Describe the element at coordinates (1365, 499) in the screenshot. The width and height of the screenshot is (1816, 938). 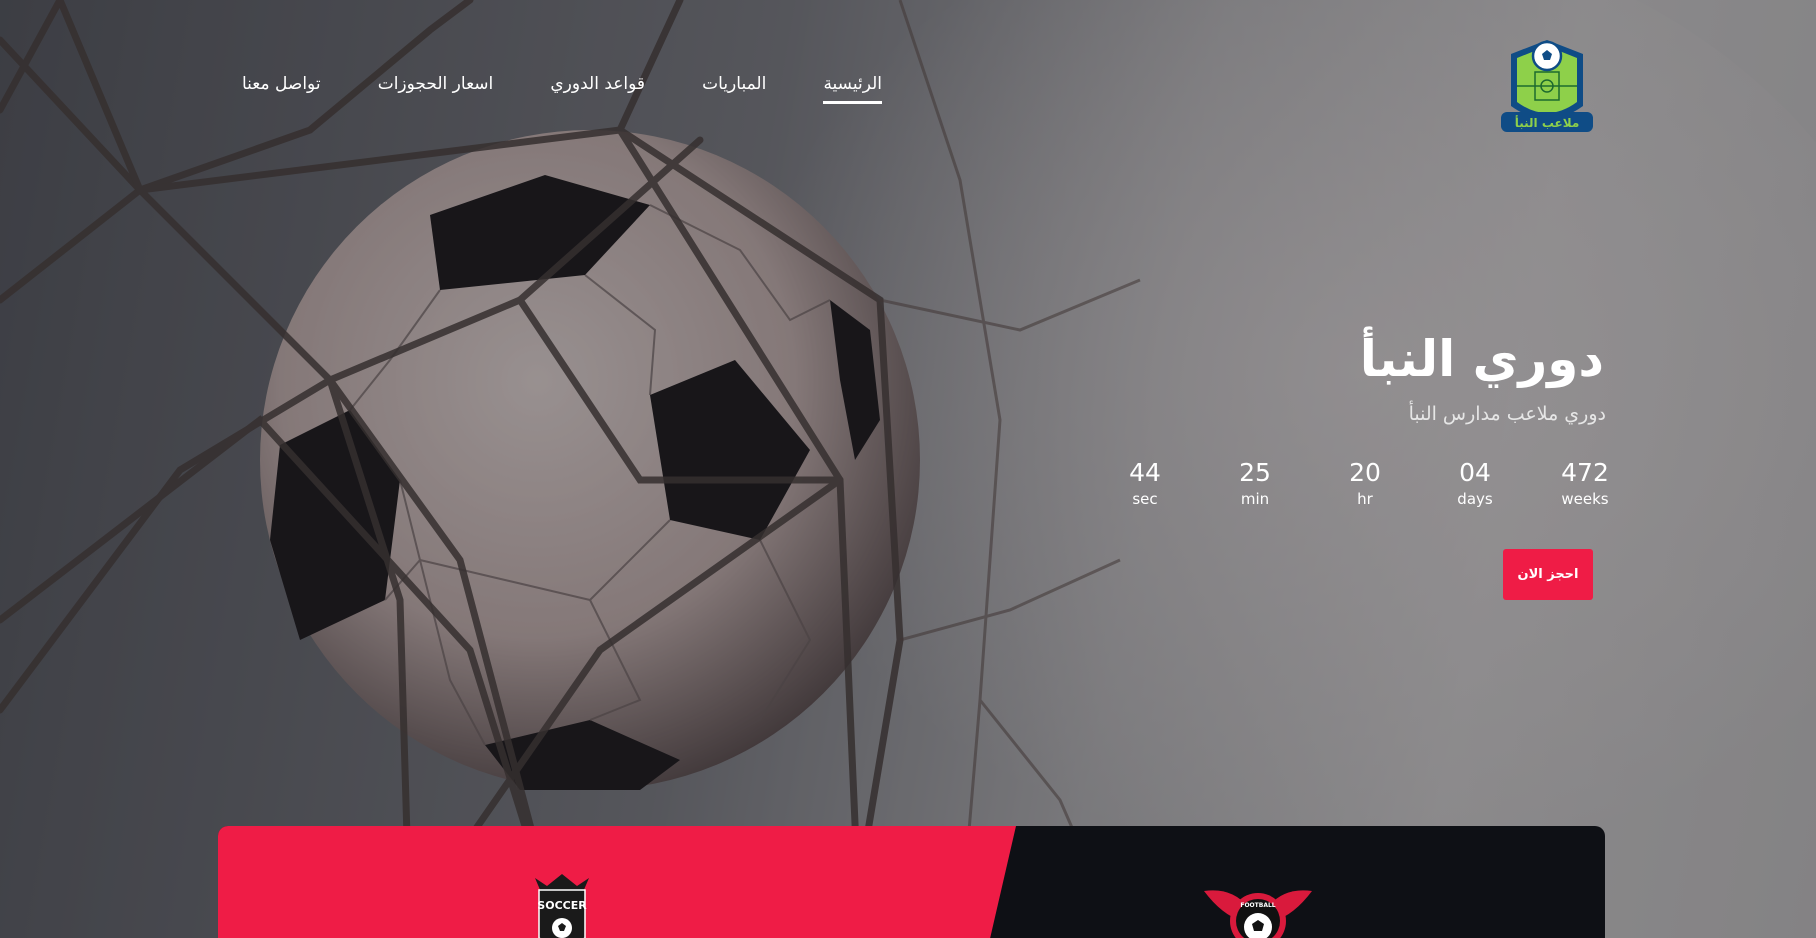
I see `countdown-hours-label: hr` at that location.